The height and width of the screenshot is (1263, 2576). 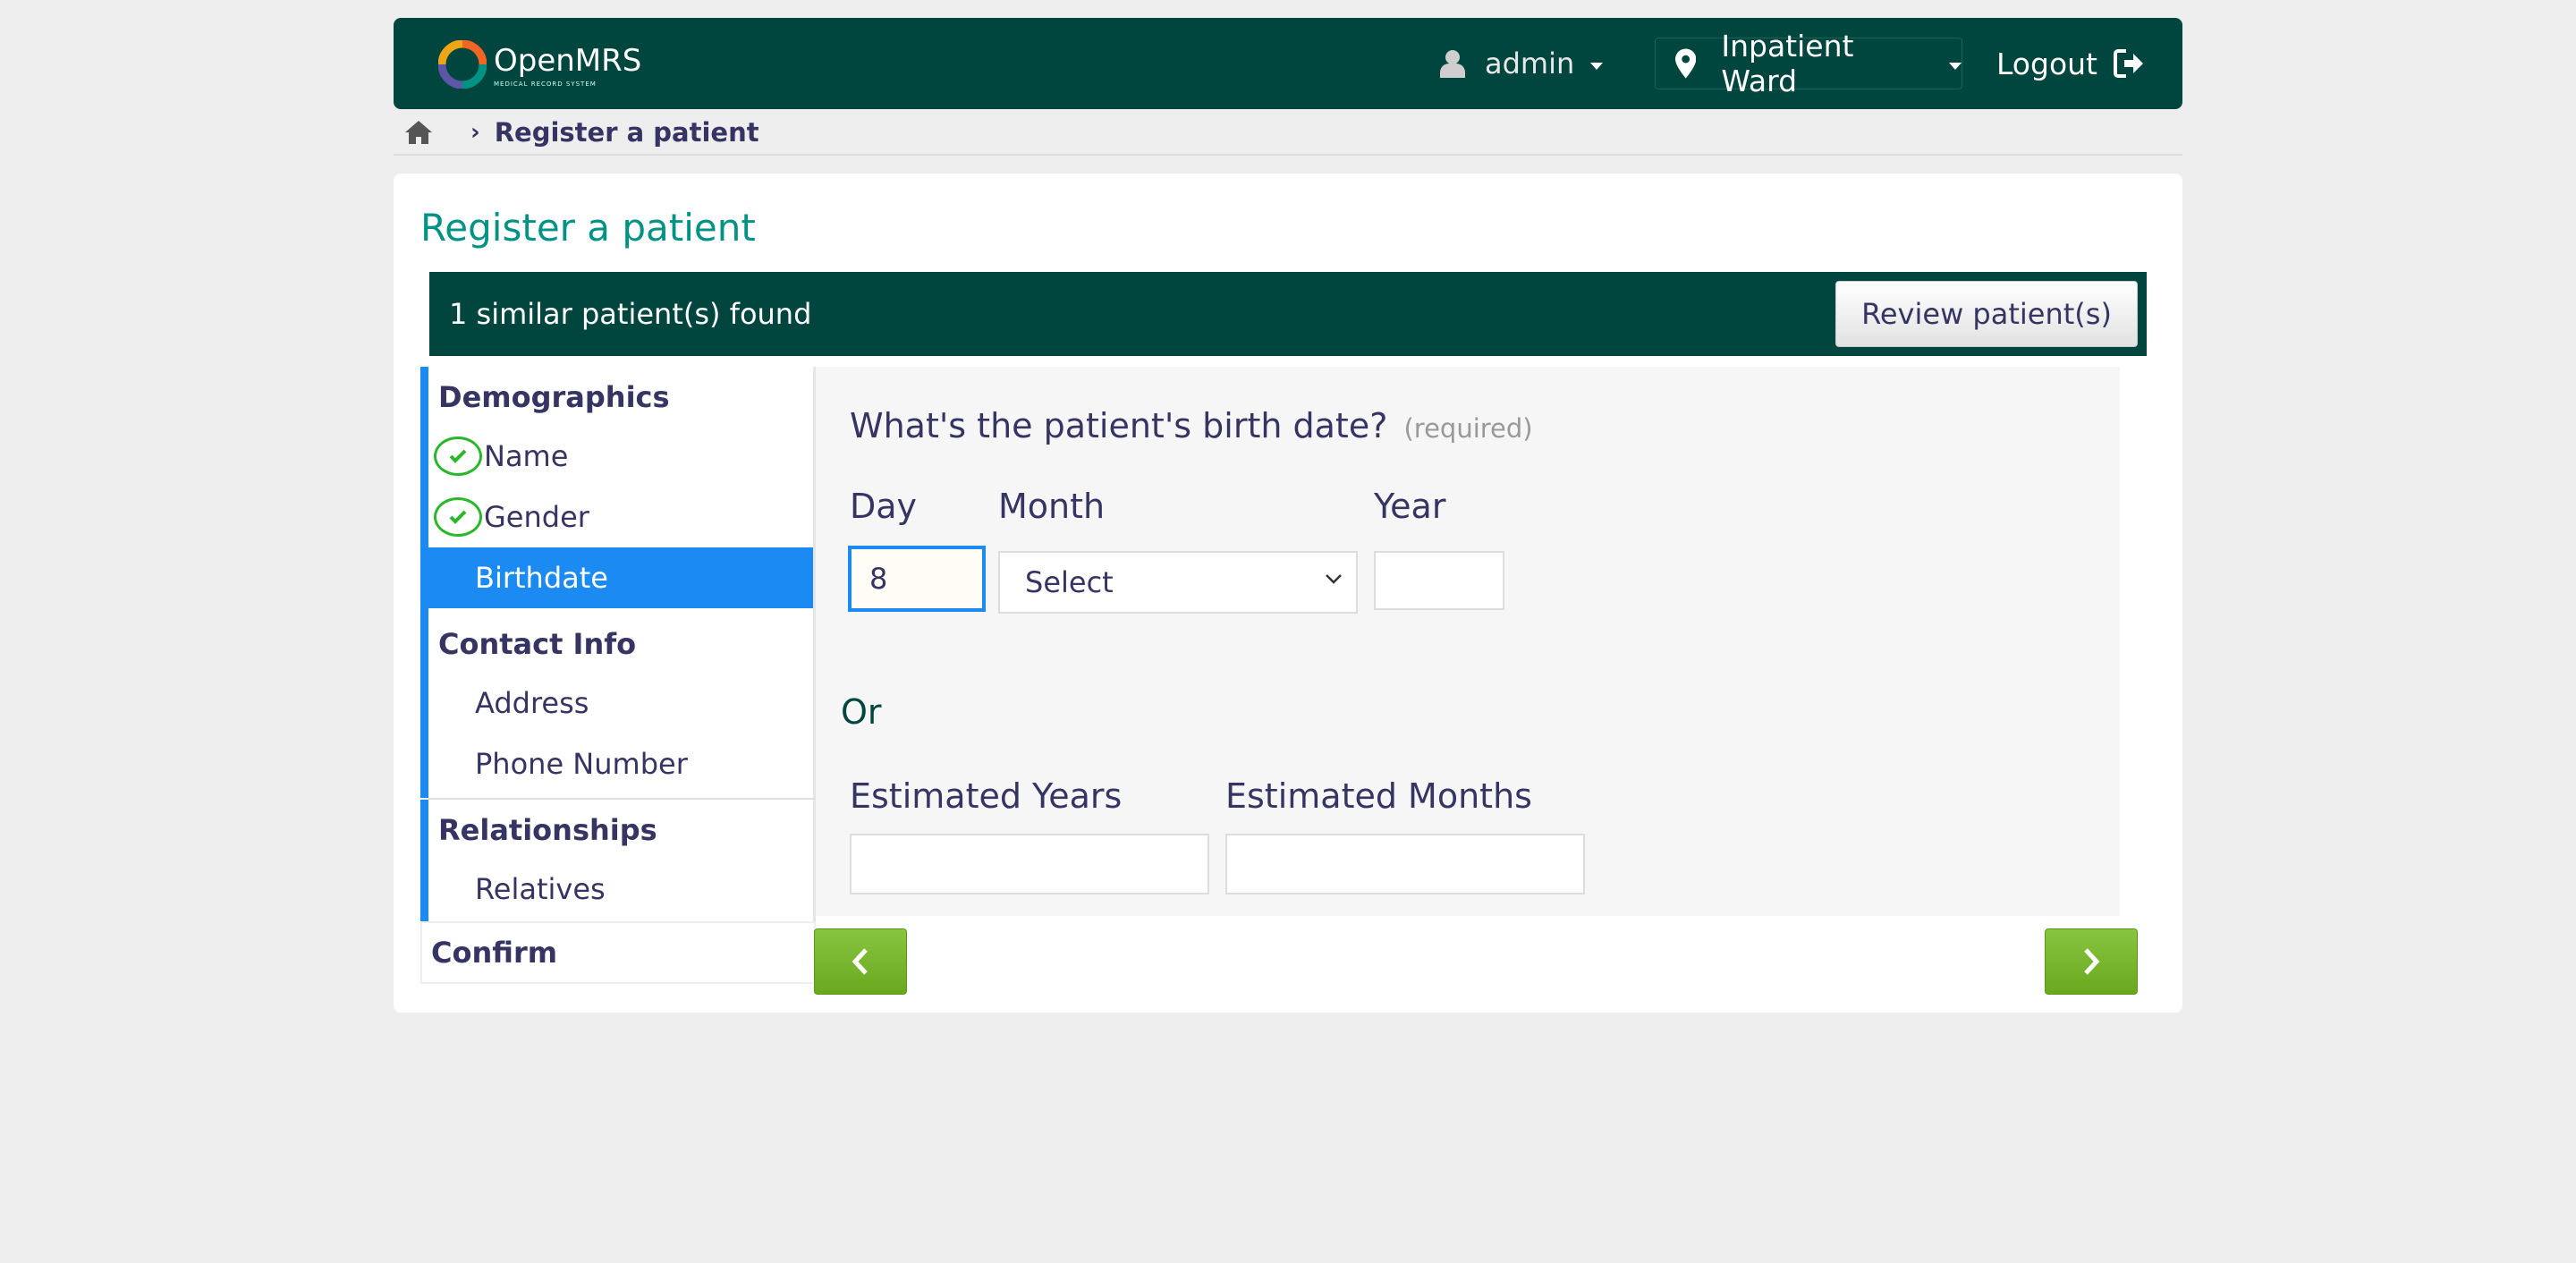 I want to click on nav-item-label: Phone Number, so click(x=581, y=764).